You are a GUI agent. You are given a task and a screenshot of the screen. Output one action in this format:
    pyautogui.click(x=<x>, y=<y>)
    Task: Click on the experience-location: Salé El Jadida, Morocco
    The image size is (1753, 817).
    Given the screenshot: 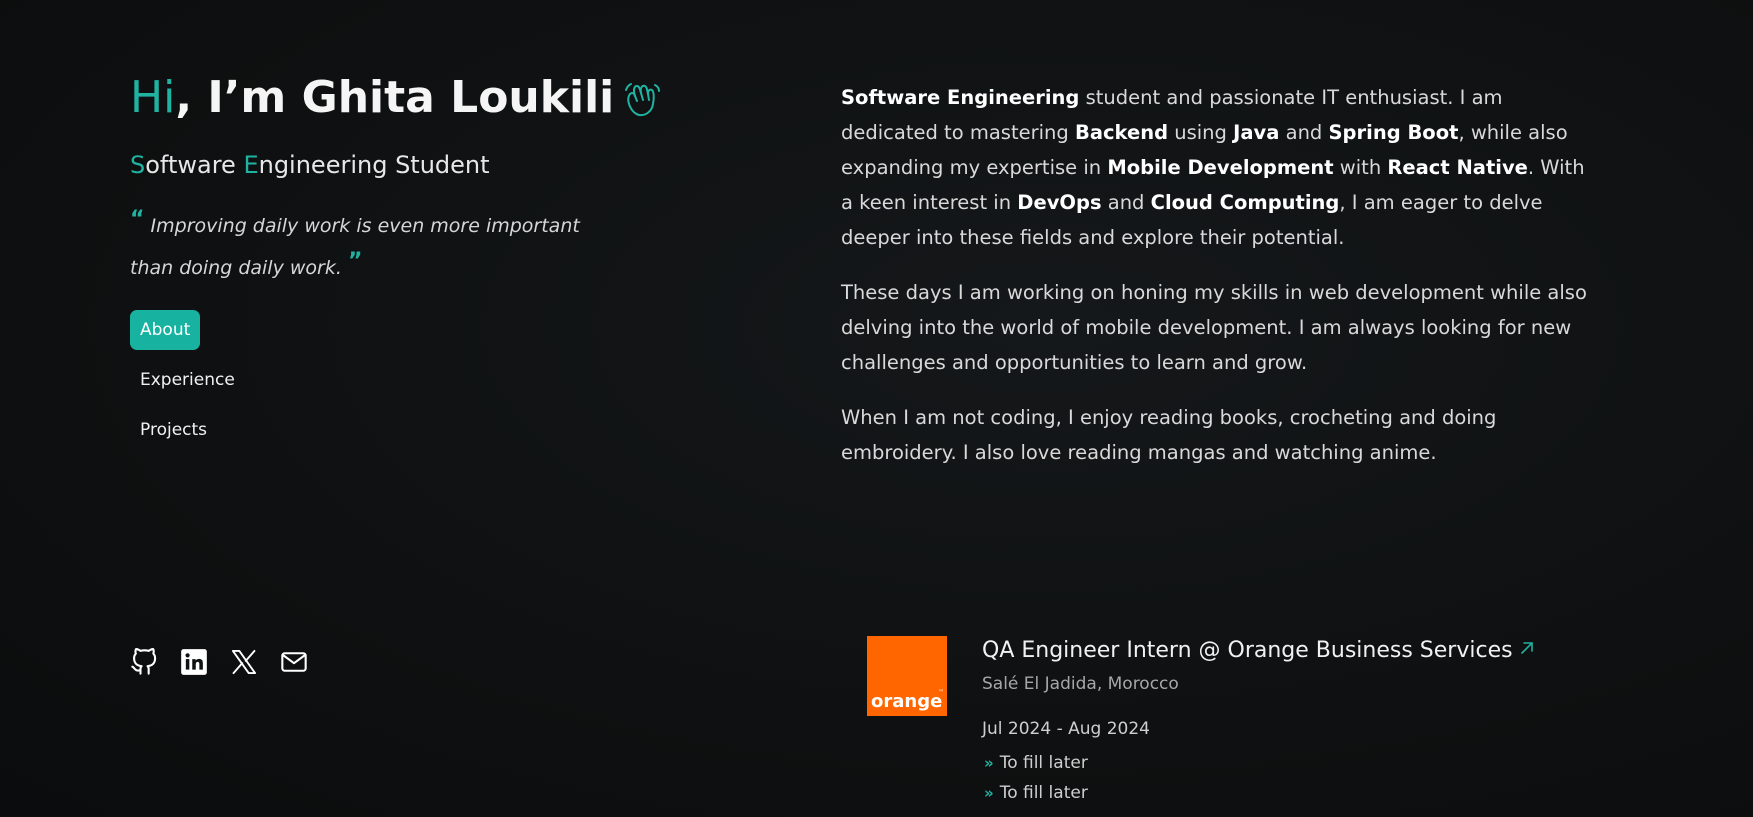 What is the action you would take?
    pyautogui.click(x=1080, y=684)
    